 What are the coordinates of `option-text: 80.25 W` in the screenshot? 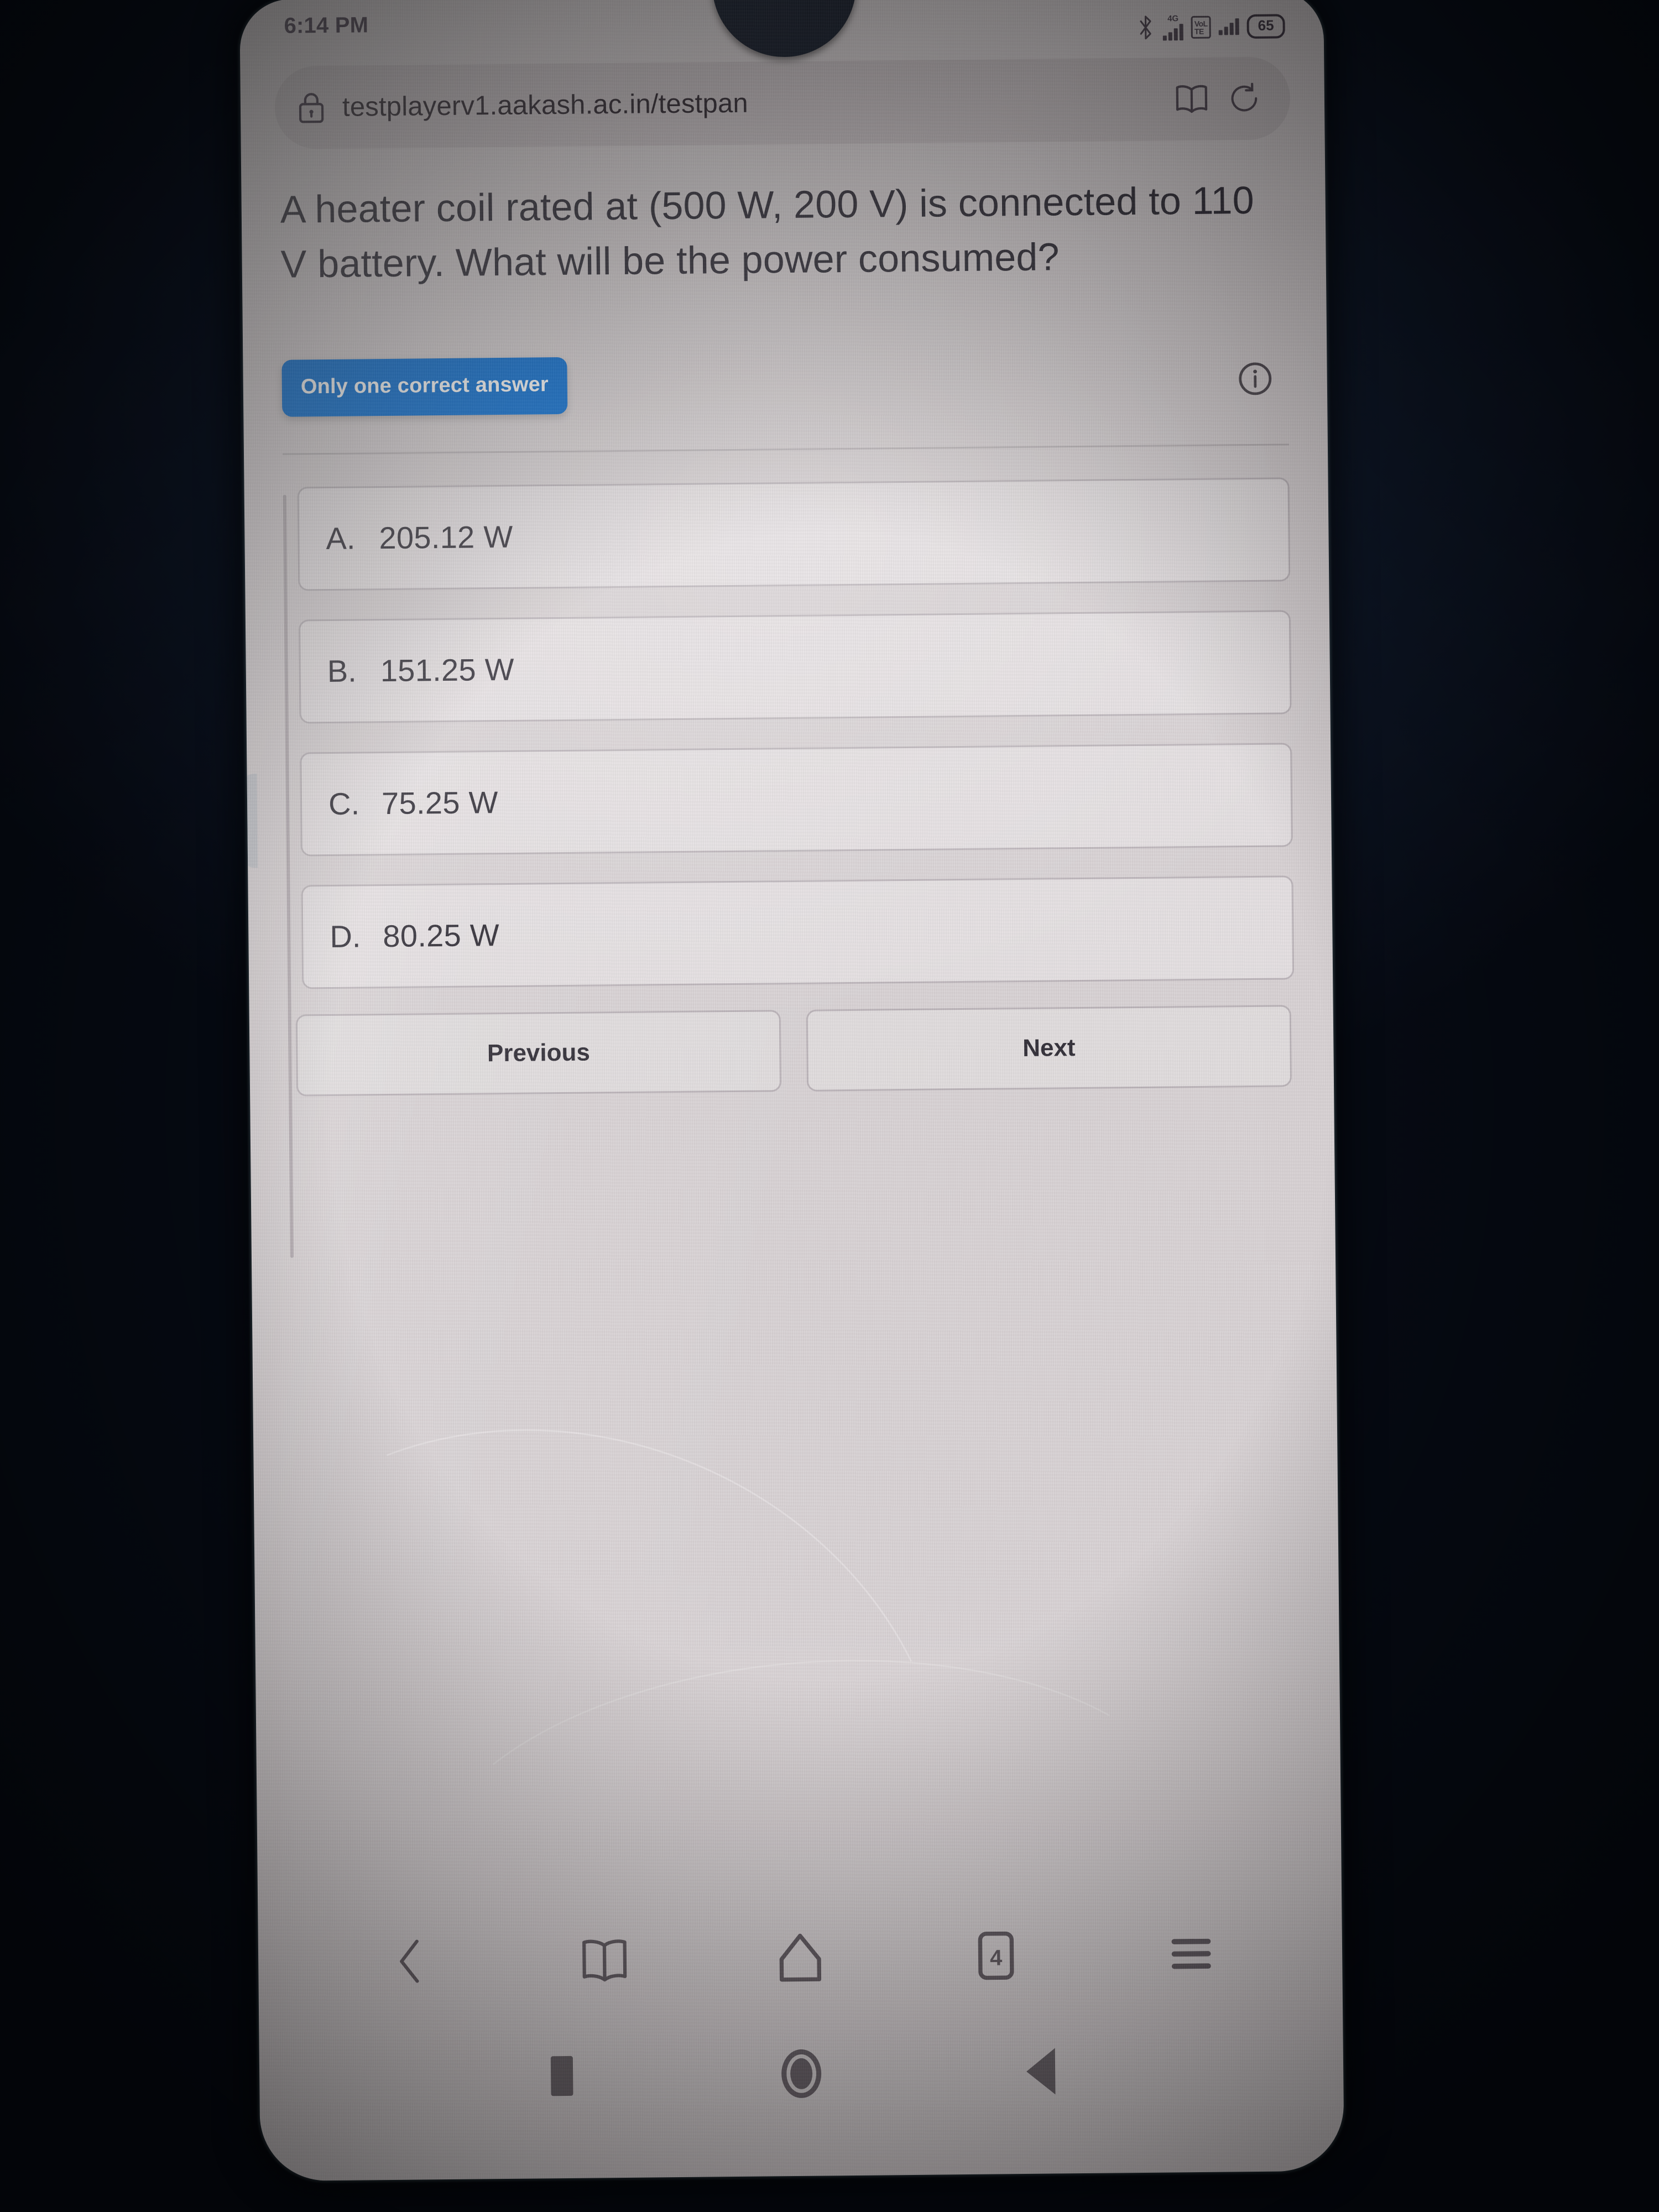 It's located at (442, 936).